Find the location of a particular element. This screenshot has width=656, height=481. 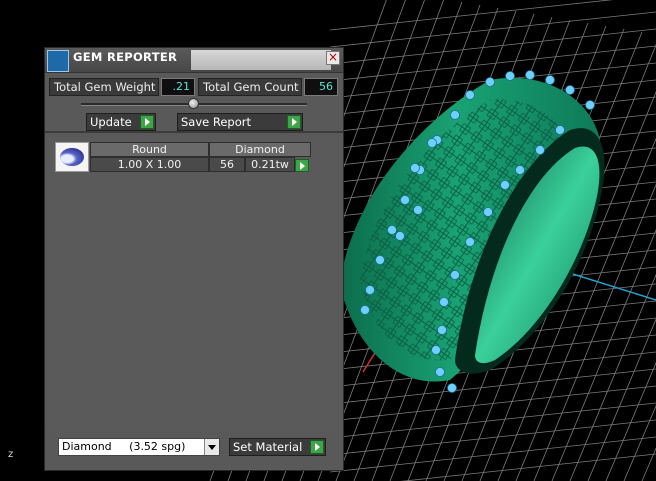

panel-titlebar: GEM REPORTER × is located at coordinates (194, 60).